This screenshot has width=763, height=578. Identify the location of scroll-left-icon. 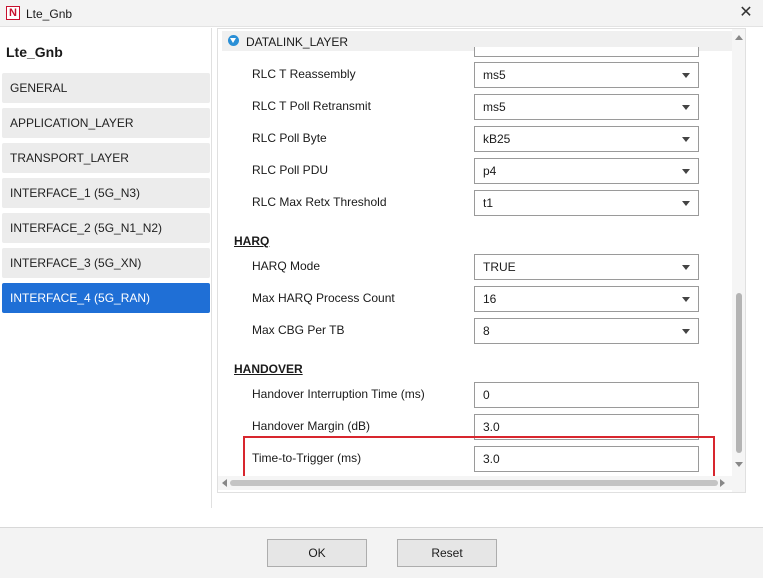
(224, 483).